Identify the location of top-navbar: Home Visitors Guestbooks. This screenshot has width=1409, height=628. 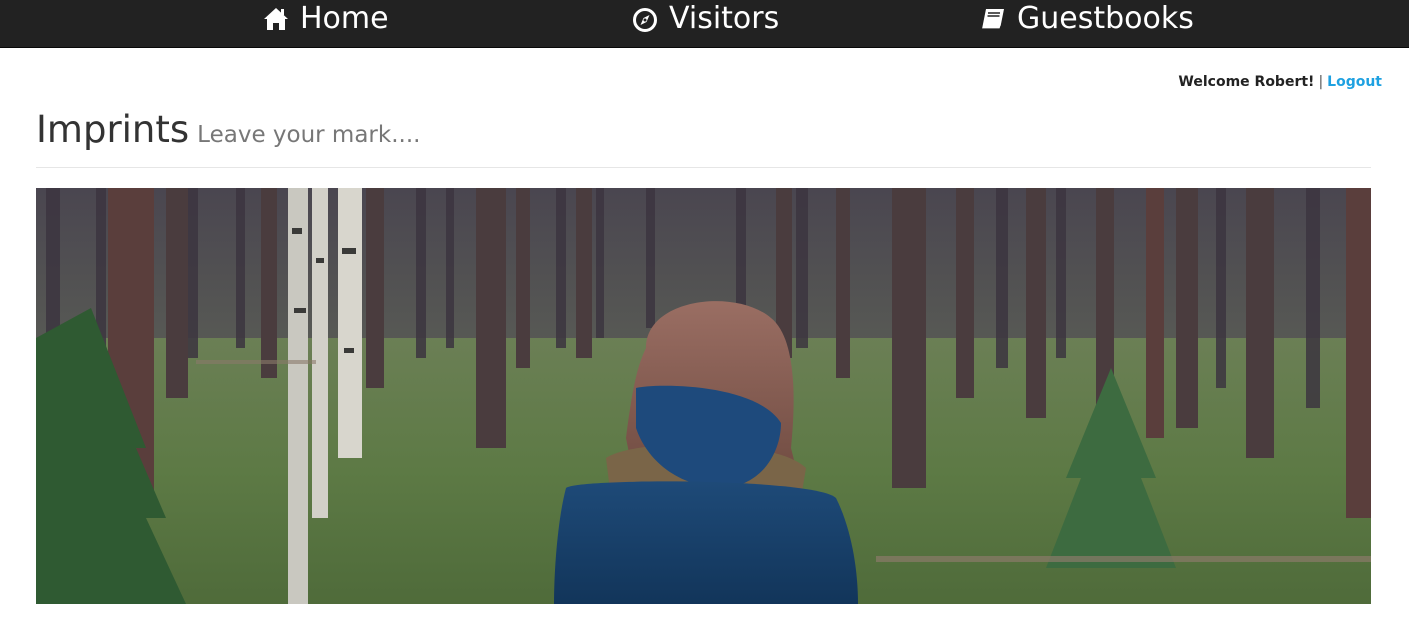
(704, 24).